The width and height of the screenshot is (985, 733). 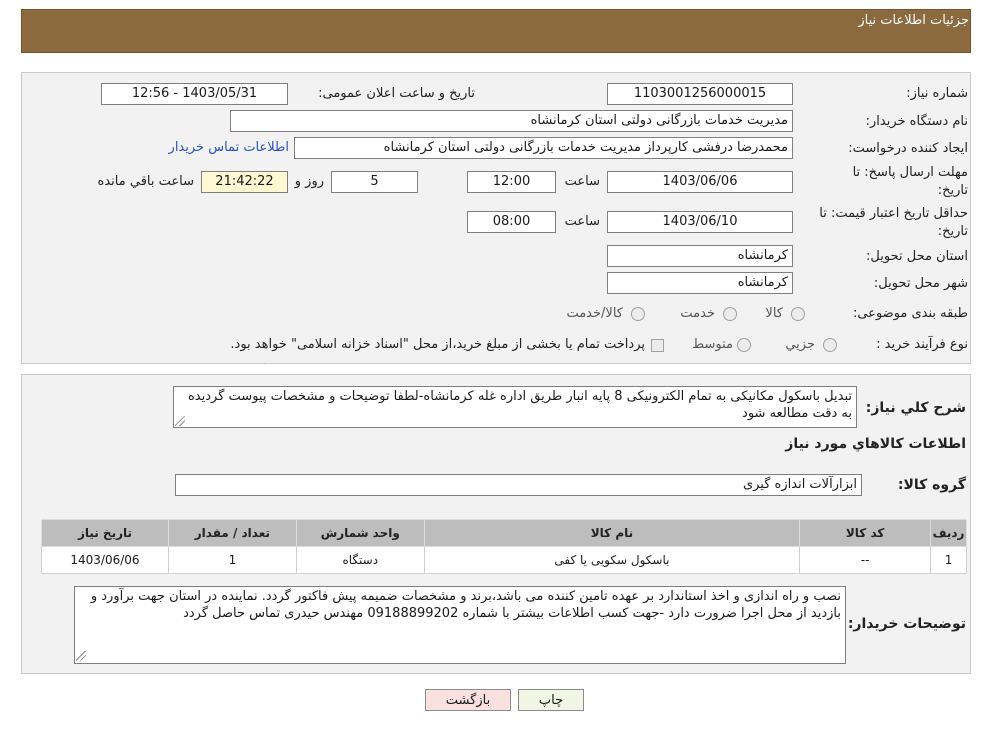 What do you see at coordinates (910, 313) in the screenshot?
I see `category-label: طبقه بندی موضوعی:` at bounding box center [910, 313].